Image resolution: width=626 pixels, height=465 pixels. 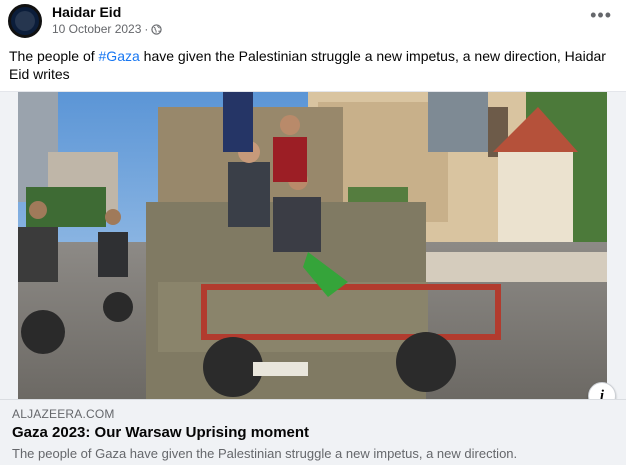 I want to click on post-date: 10 October 2023, so click(x=96, y=29).